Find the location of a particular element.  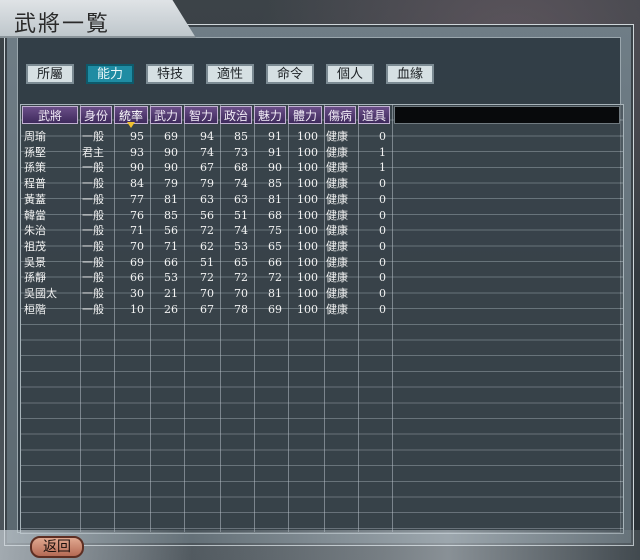

cell-2: 10 is located at coordinates (137, 309).